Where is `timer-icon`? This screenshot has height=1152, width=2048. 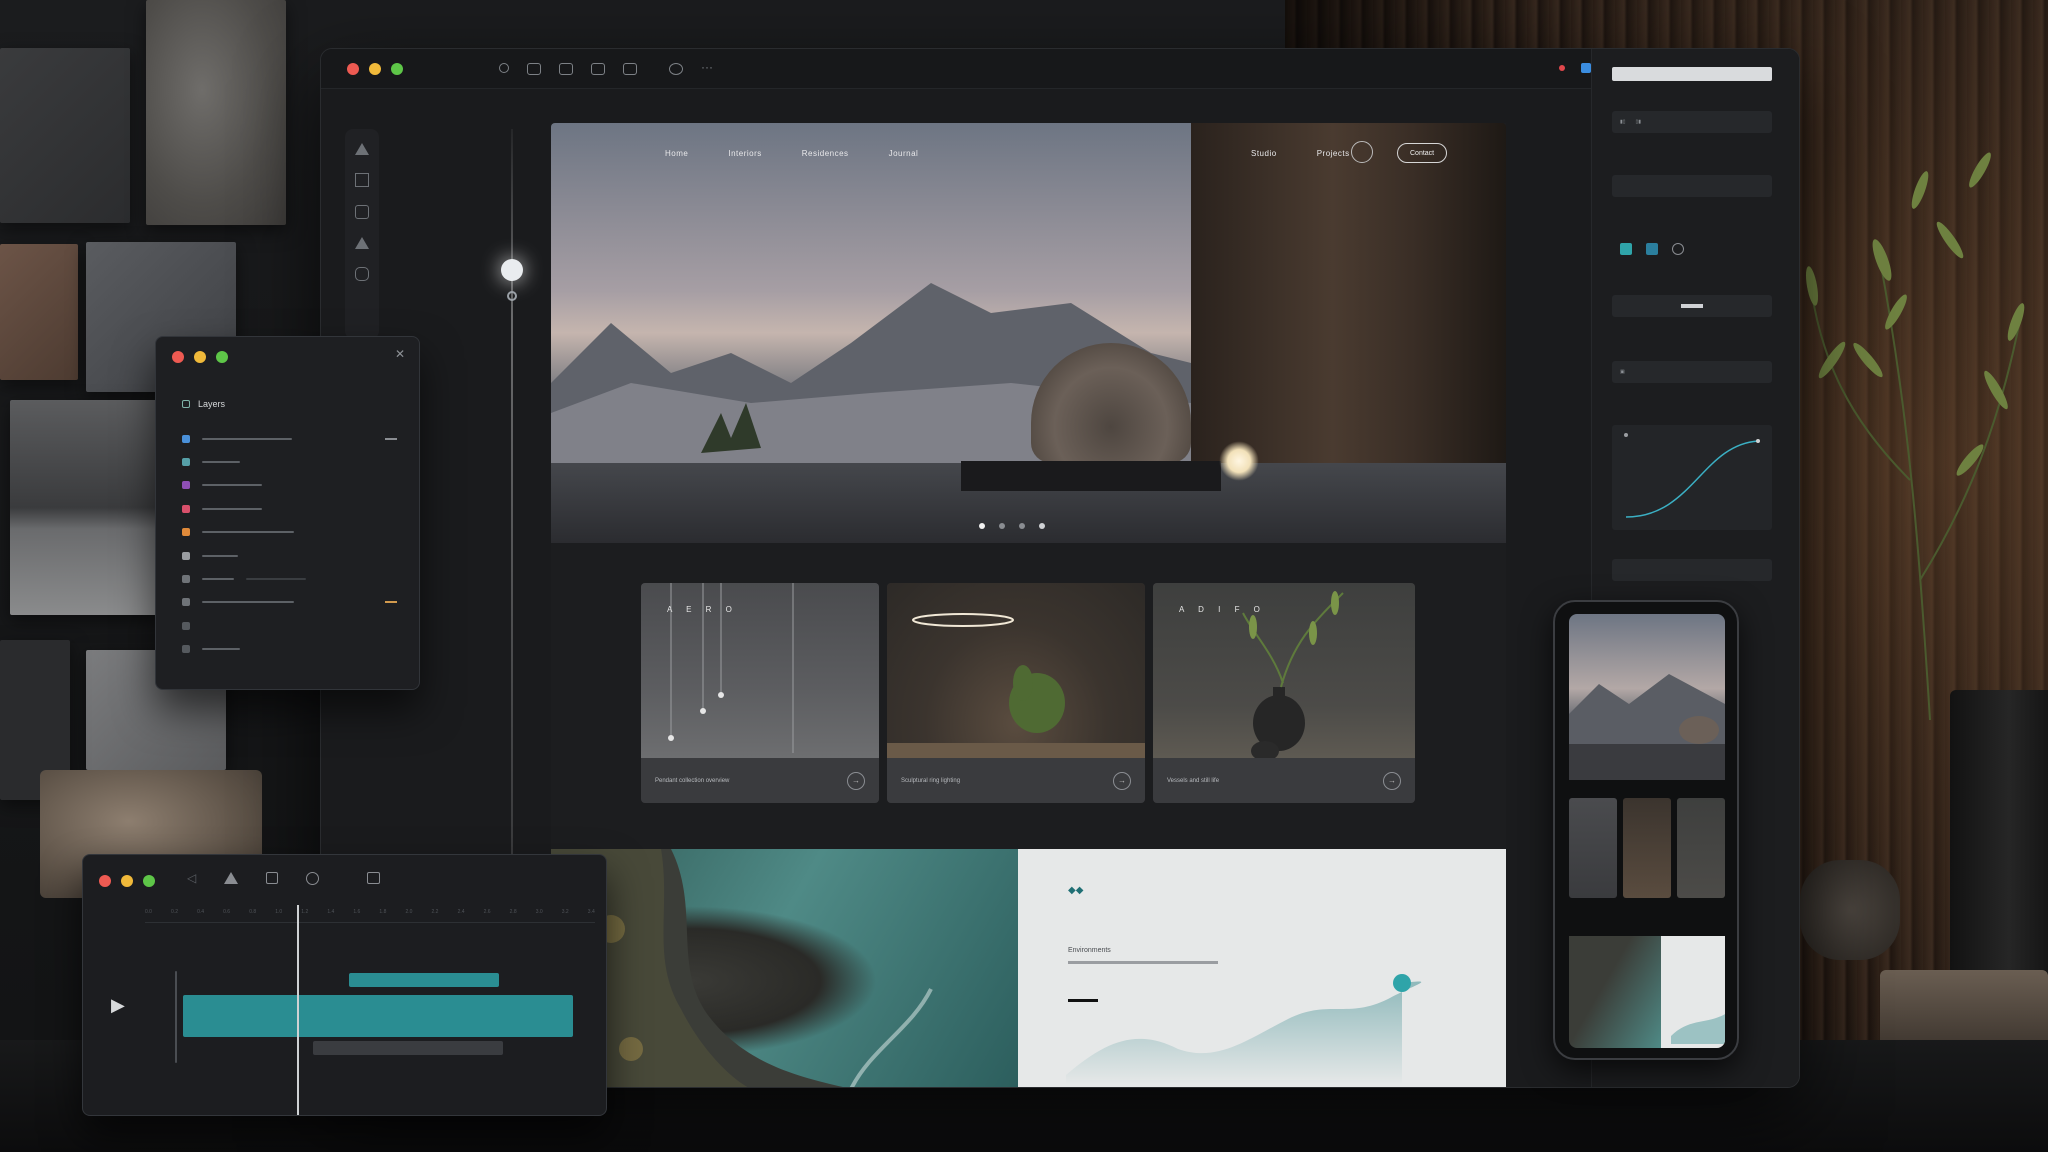 timer-icon is located at coordinates (313, 878).